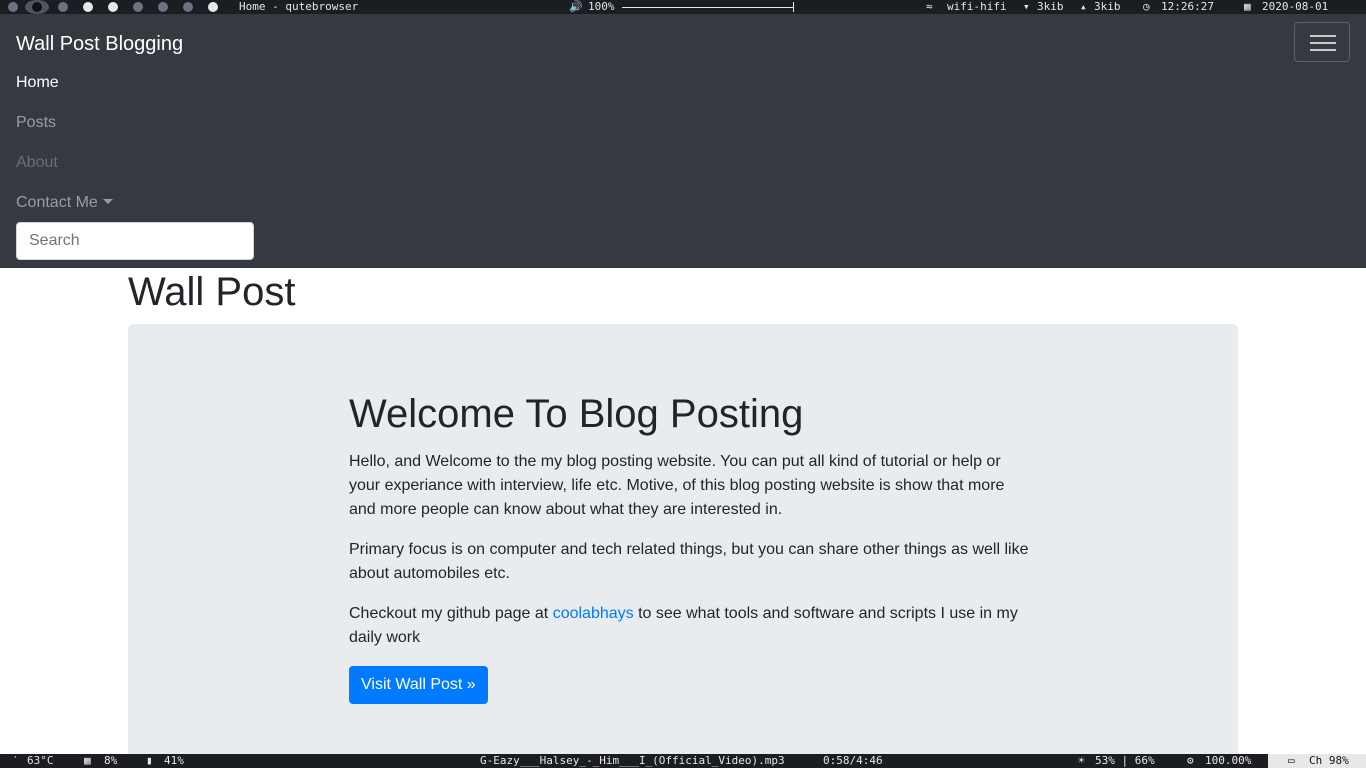 This screenshot has height=768, width=1366. What do you see at coordinates (37, 7) in the screenshot?
I see `workspace-active-icon` at bounding box center [37, 7].